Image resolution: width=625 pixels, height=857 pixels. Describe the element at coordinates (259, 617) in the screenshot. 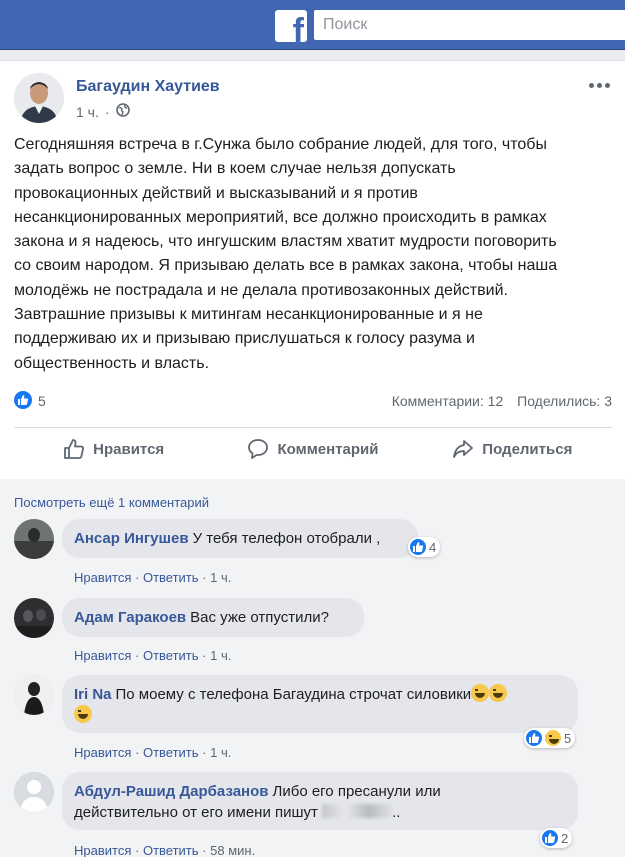

I see `comment-text: Вас уже отпустили?` at that location.